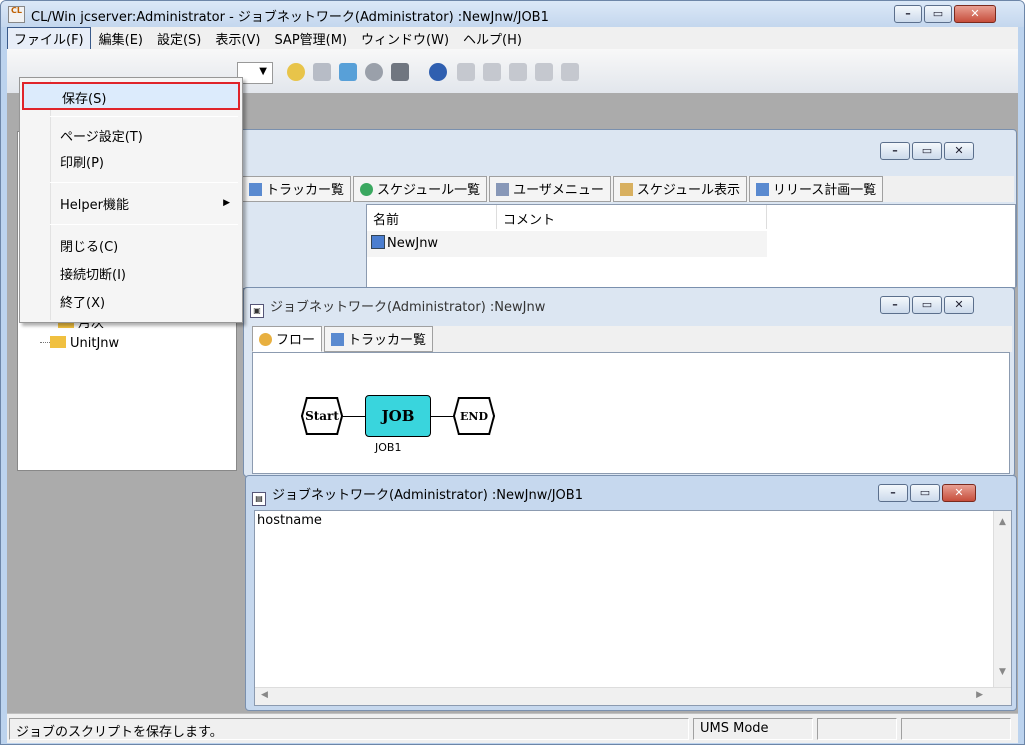  What do you see at coordinates (474, 416) in the screenshot?
I see `end-node: END` at bounding box center [474, 416].